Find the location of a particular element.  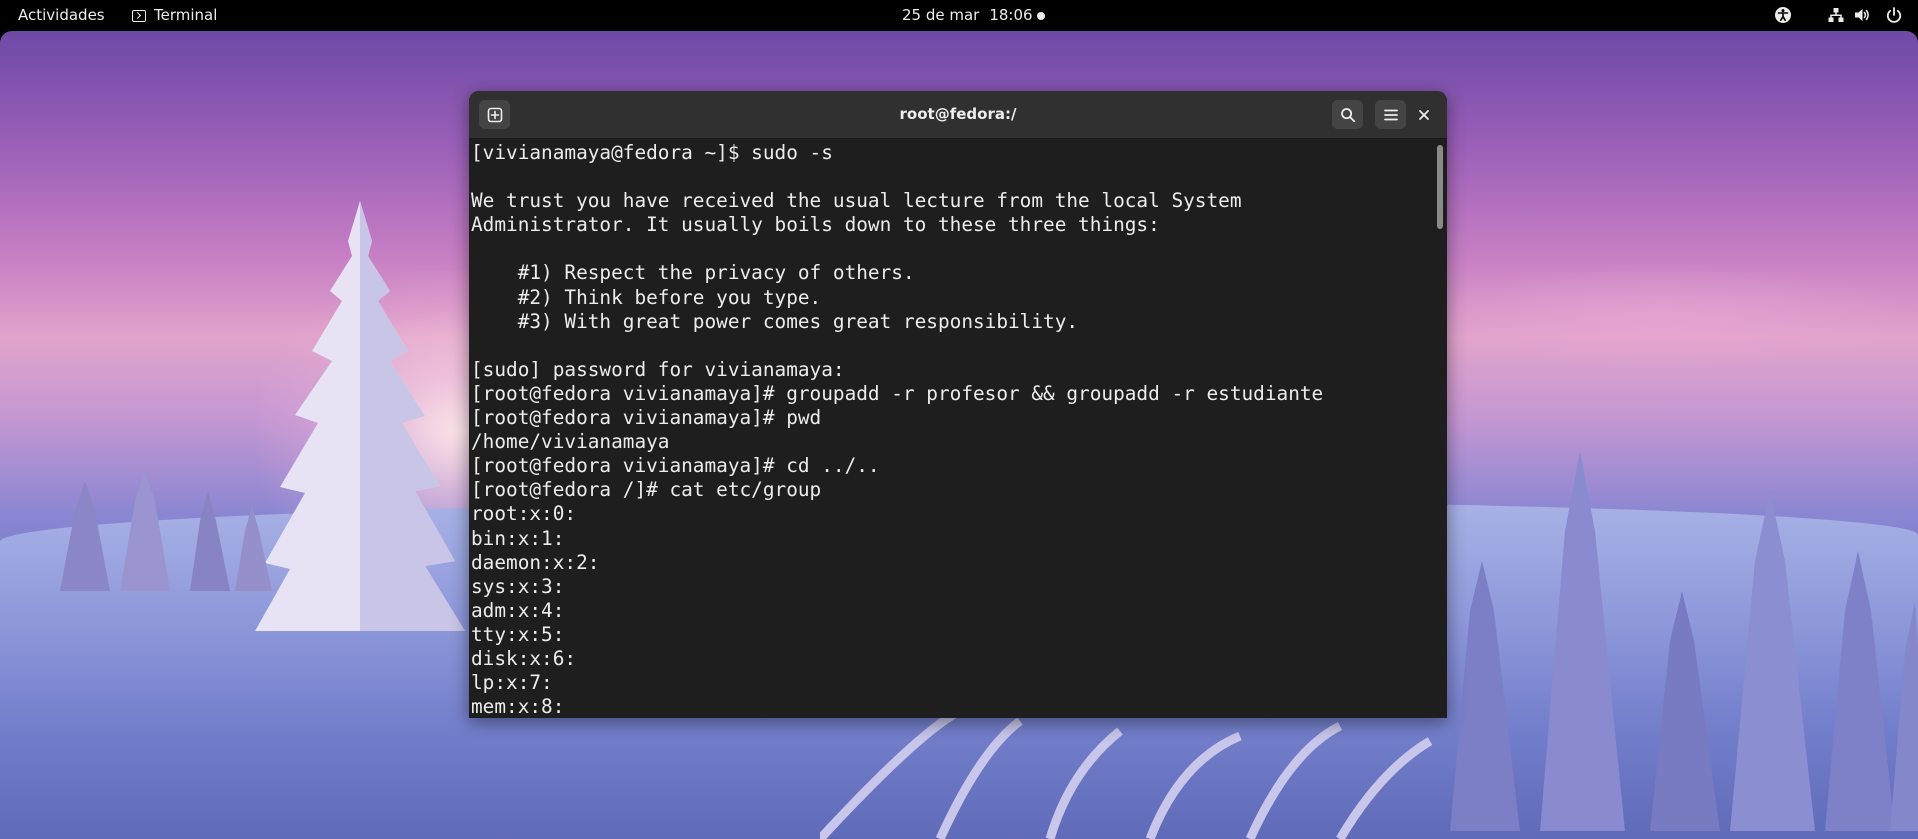

terminal-scrollbar is located at coordinates (1440, 428).